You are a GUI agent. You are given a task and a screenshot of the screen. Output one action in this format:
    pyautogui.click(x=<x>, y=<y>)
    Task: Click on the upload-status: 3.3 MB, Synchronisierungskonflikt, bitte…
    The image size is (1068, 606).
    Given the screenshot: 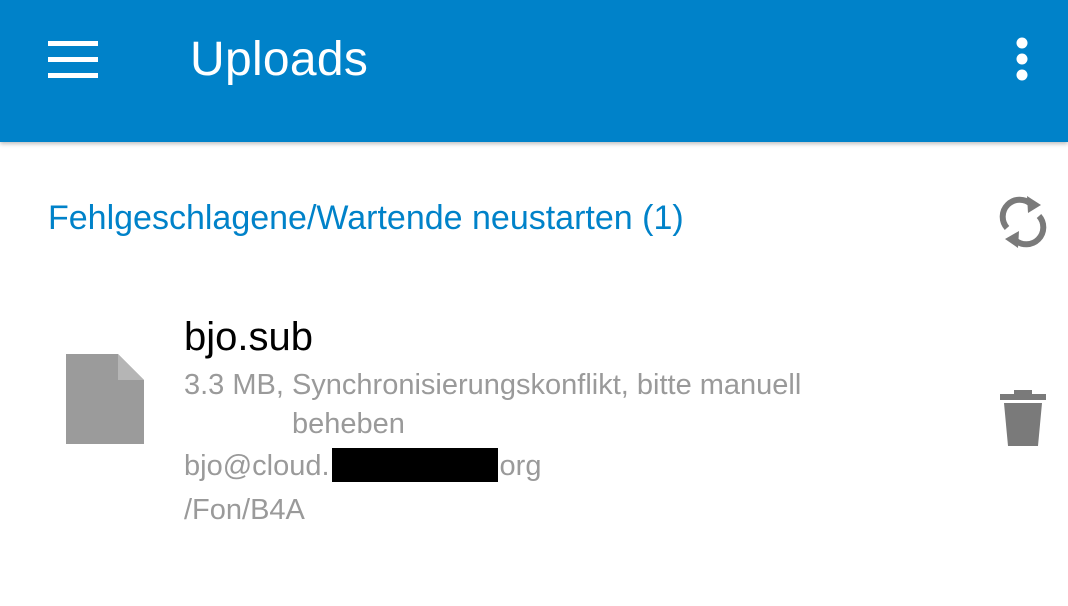 What is the action you would take?
    pyautogui.click(x=544, y=405)
    